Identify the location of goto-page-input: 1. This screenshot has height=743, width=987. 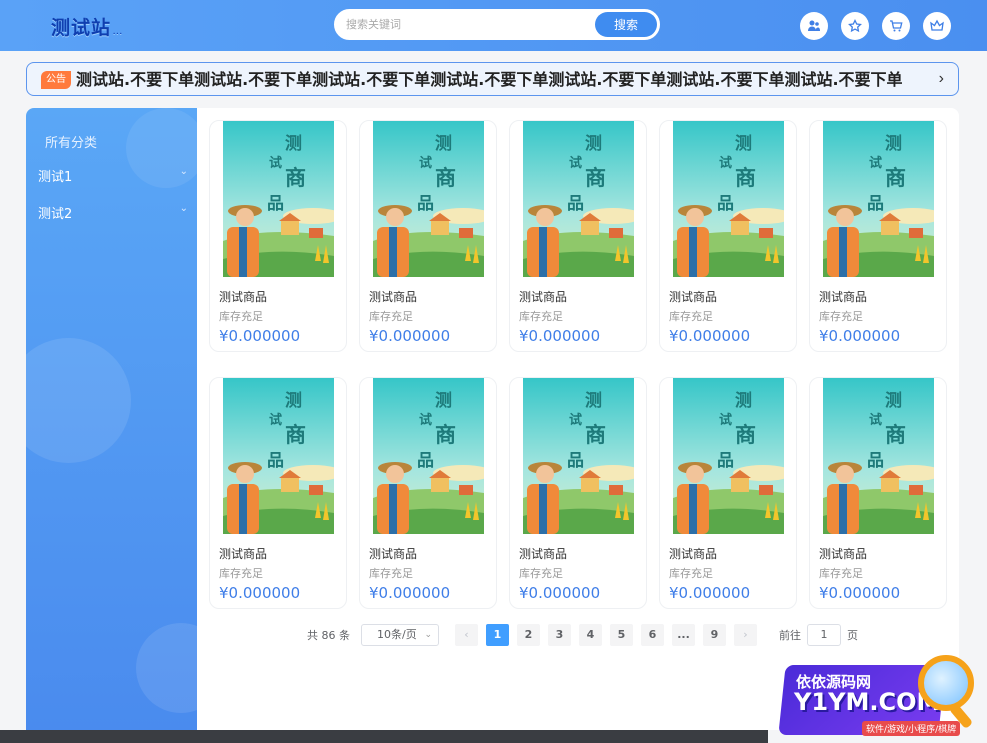
(824, 635).